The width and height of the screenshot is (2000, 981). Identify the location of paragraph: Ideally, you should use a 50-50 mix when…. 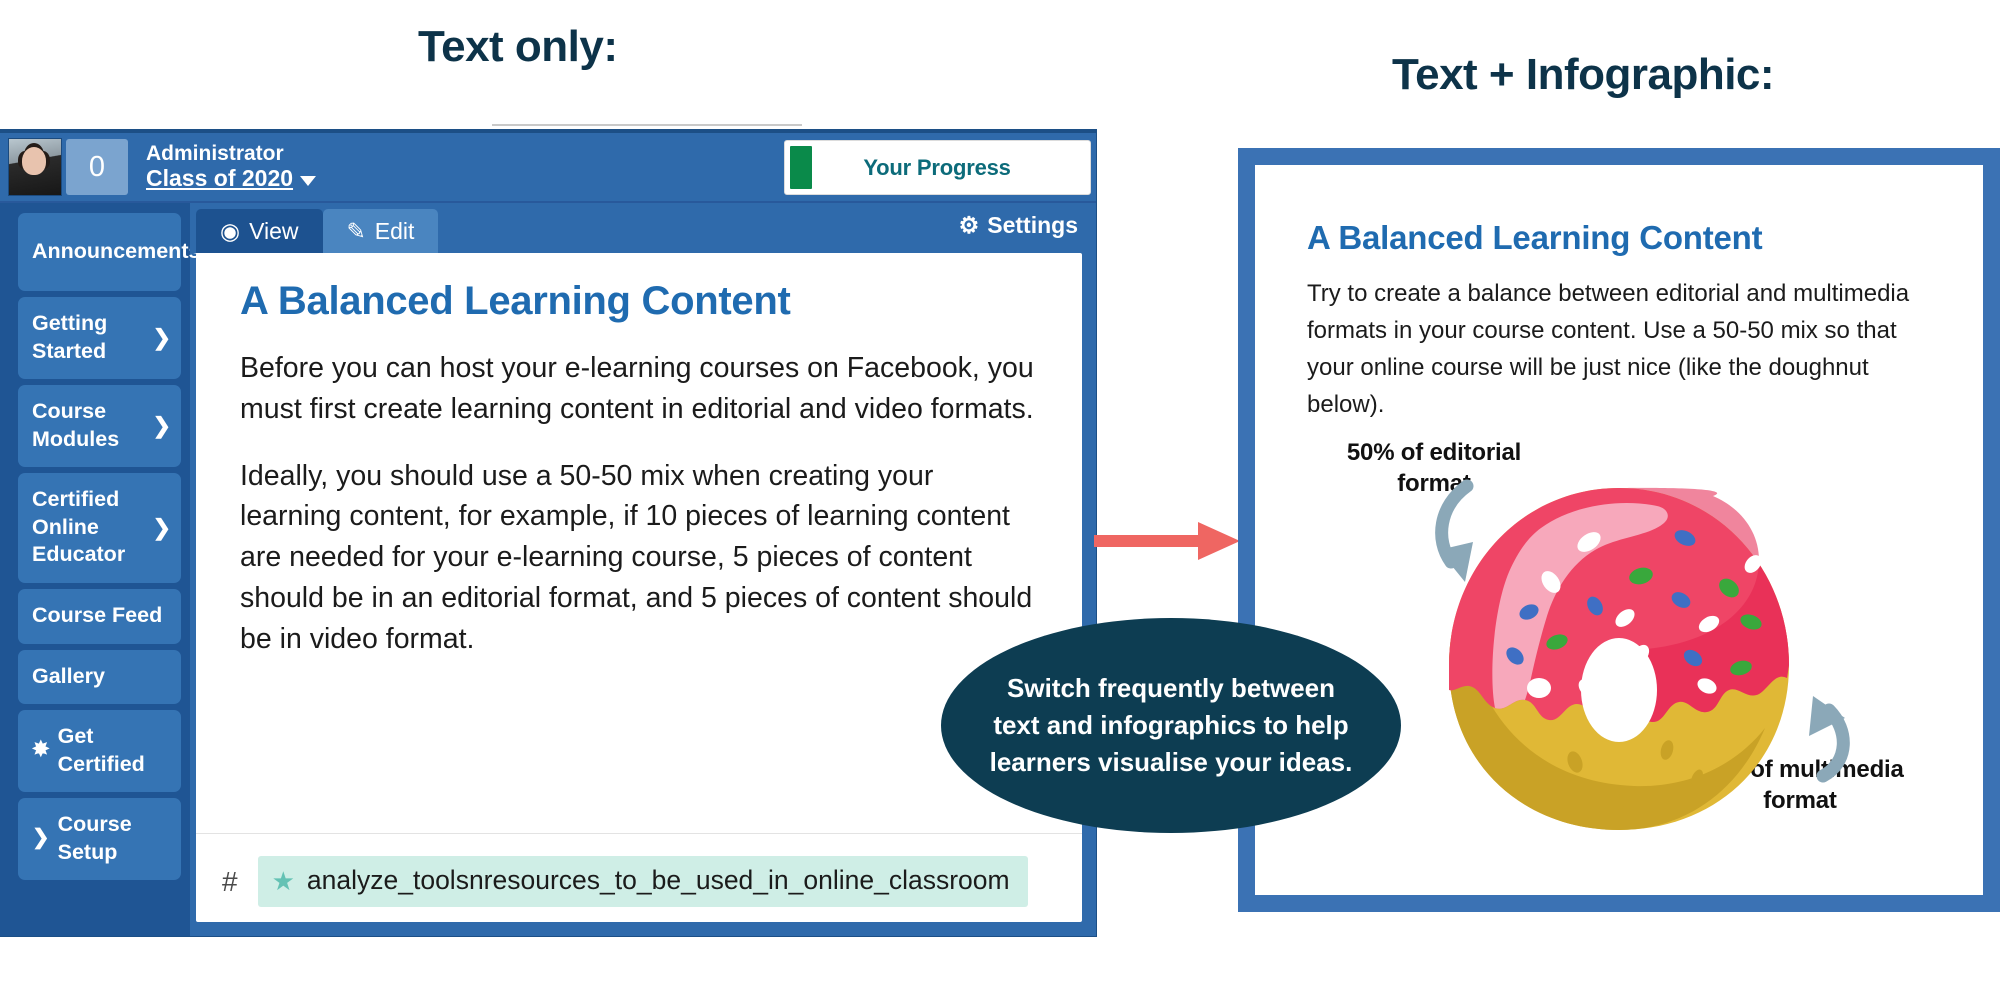
(636, 557).